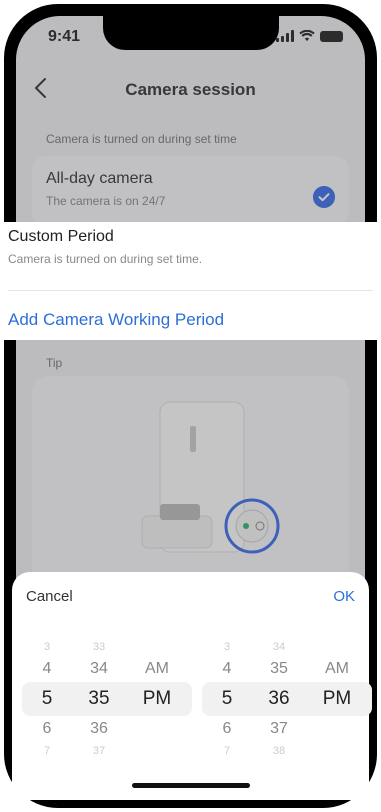  What do you see at coordinates (141, 139) in the screenshot?
I see `section-label: Camera is turned on during set time` at bounding box center [141, 139].